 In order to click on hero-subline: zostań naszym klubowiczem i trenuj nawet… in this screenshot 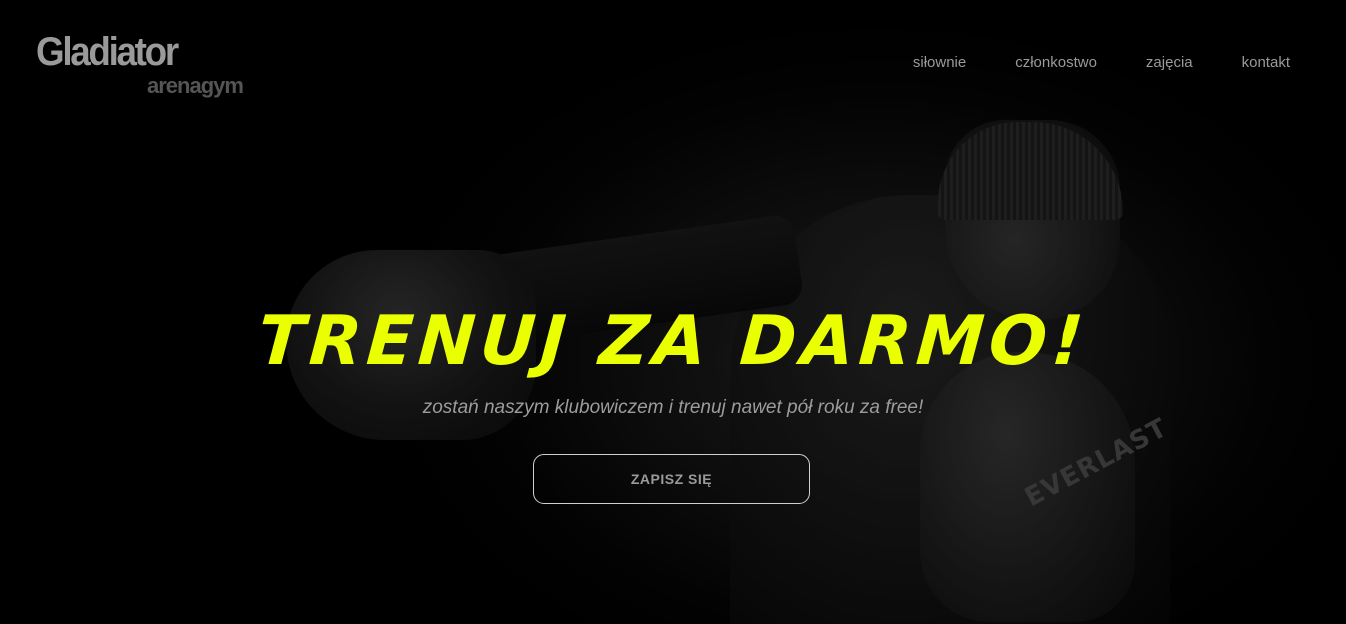, I will do `click(673, 407)`.